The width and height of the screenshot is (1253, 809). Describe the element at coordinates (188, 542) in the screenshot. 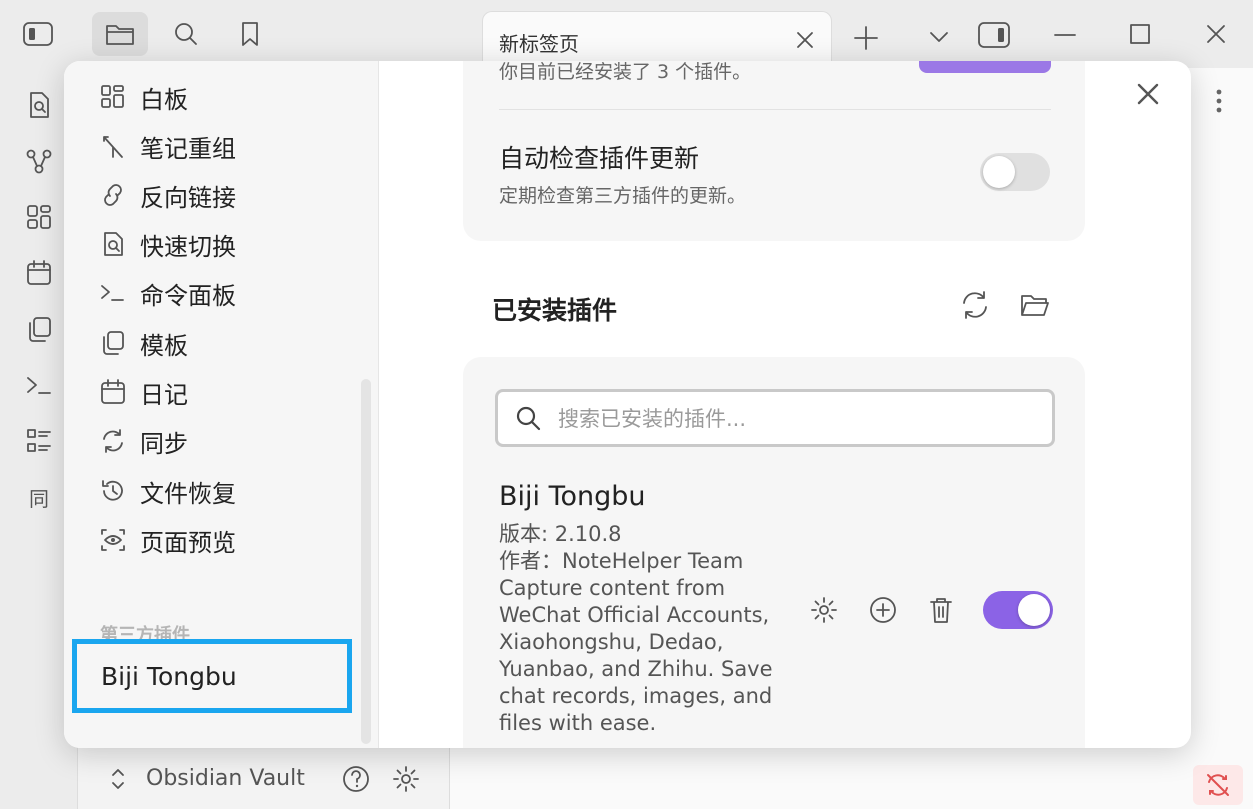

I see `nav-item-label: 页面预览` at that location.